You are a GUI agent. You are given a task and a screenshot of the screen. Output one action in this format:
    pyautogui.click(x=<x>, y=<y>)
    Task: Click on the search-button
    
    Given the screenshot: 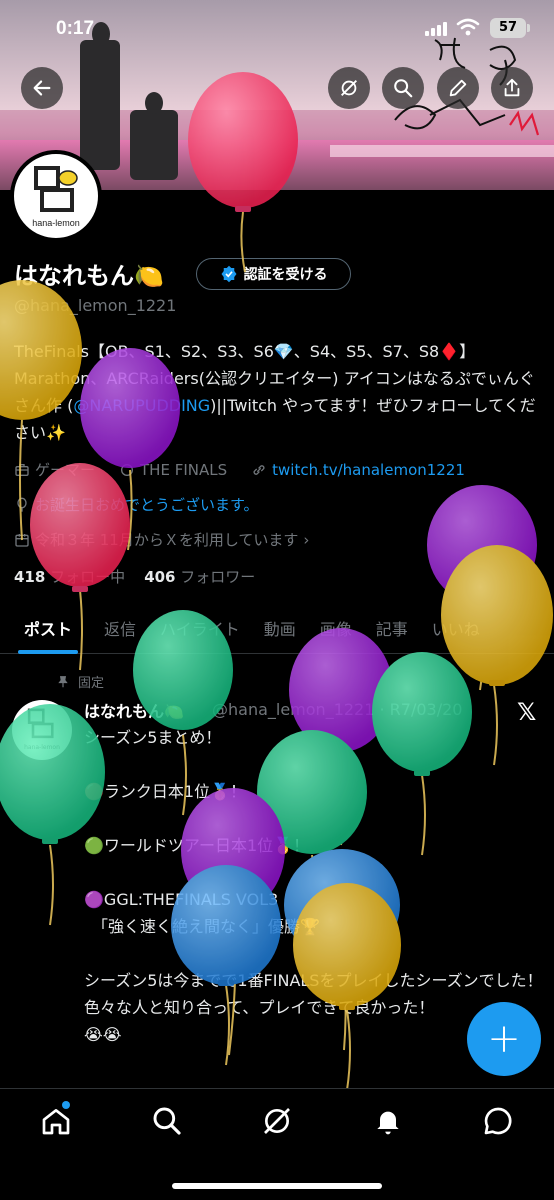 What is the action you would take?
    pyautogui.click(x=403, y=88)
    